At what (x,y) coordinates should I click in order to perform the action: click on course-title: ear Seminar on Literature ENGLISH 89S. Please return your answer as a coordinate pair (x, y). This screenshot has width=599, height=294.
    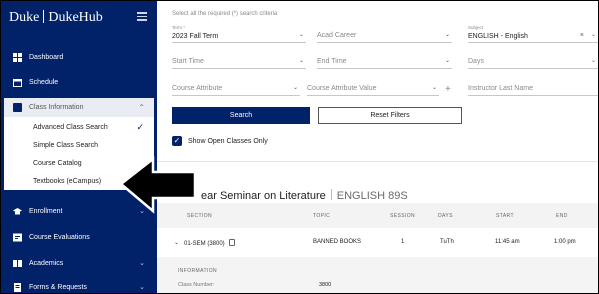
    Looking at the image, I should click on (304, 195).